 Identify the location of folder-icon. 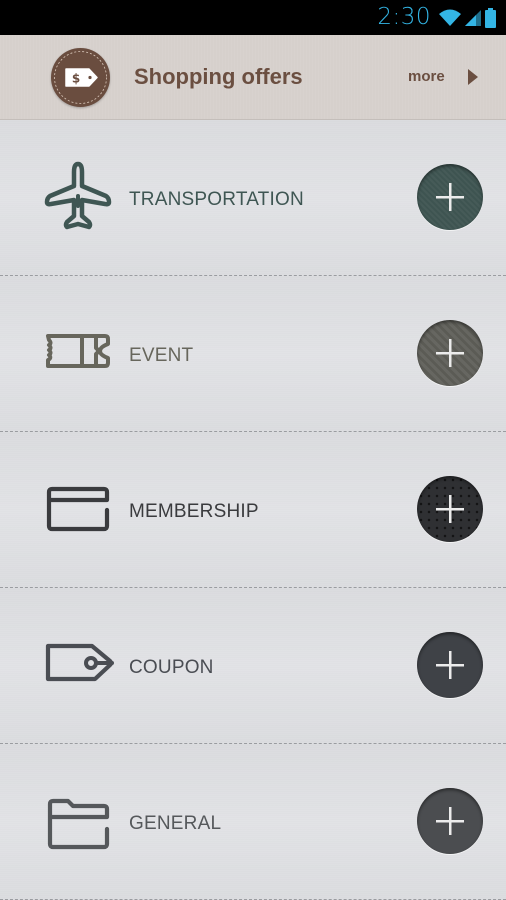
(79, 820).